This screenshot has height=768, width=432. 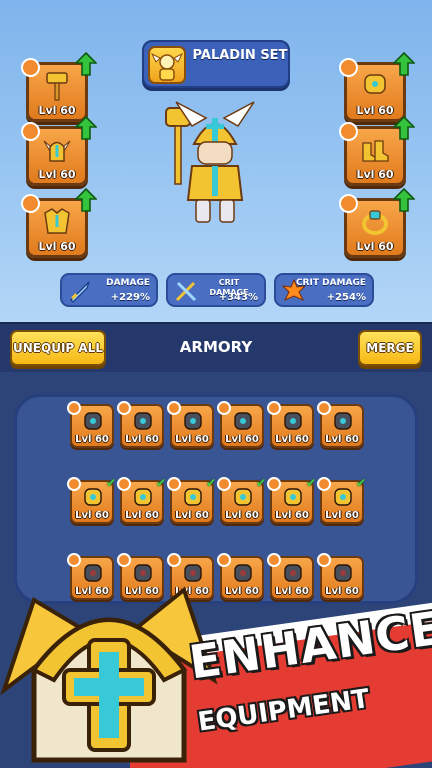 What do you see at coordinates (128, 283) in the screenshot?
I see `stat-name: DAMAGE` at bounding box center [128, 283].